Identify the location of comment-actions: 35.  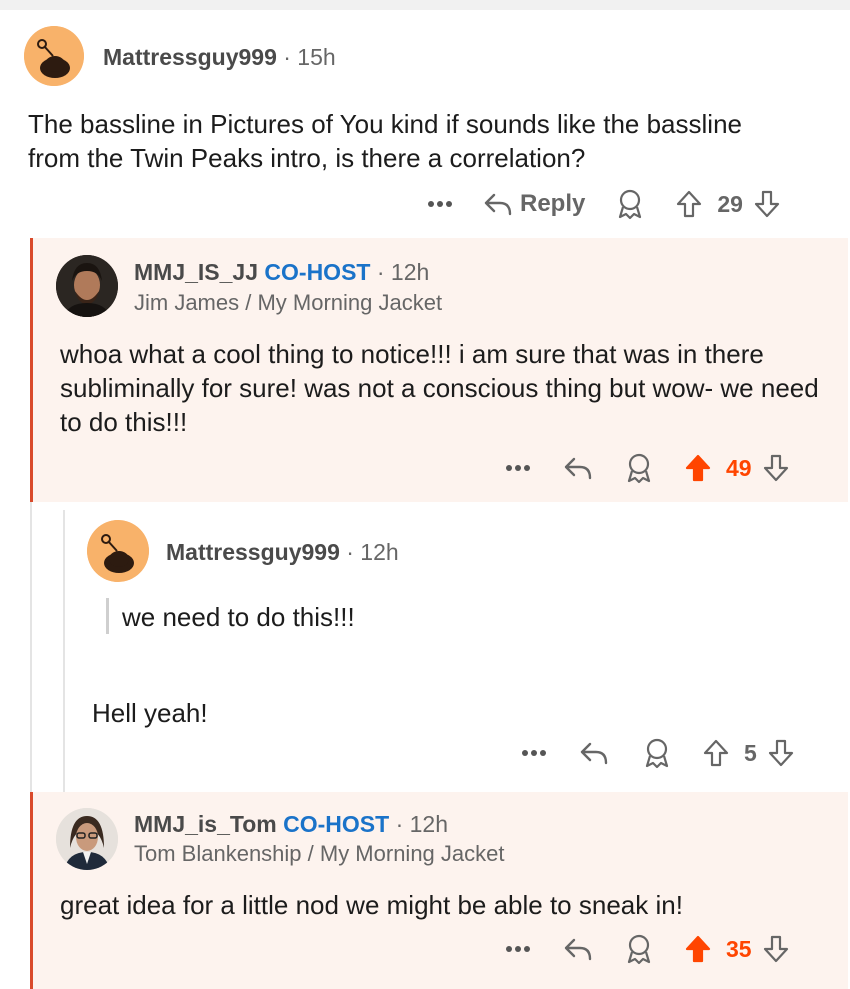
(644, 949).